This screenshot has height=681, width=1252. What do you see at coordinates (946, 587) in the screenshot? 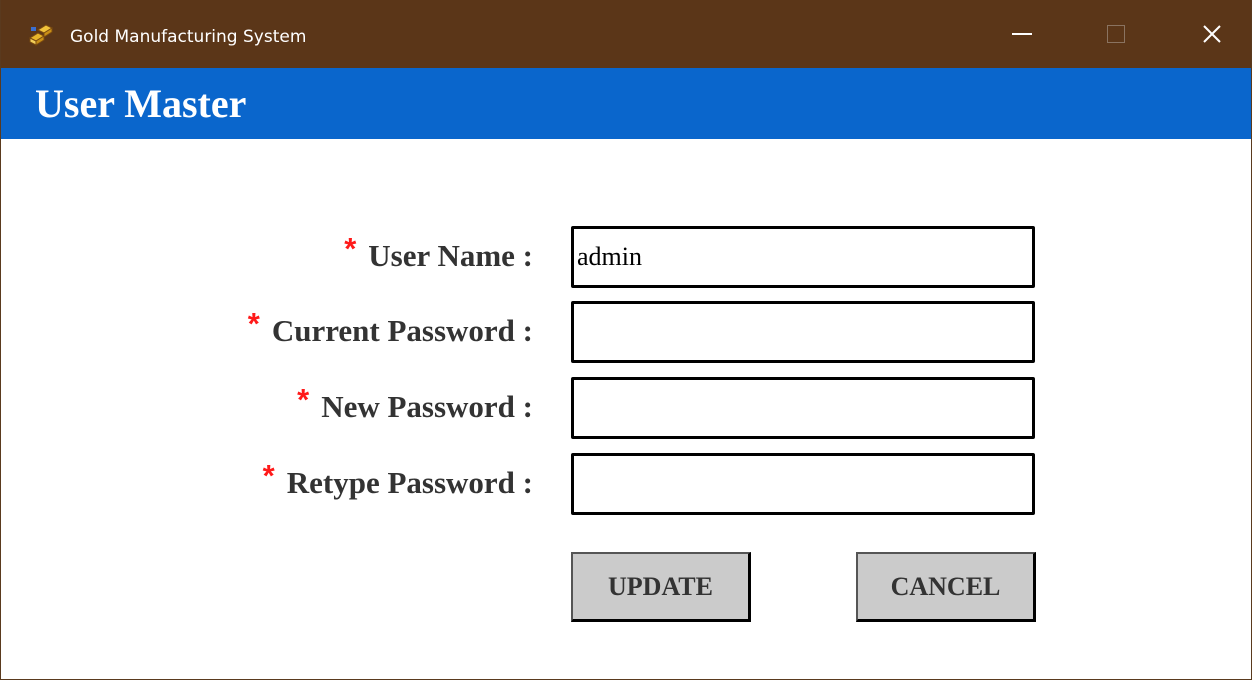
I see `cancel-button: CANCEL` at bounding box center [946, 587].